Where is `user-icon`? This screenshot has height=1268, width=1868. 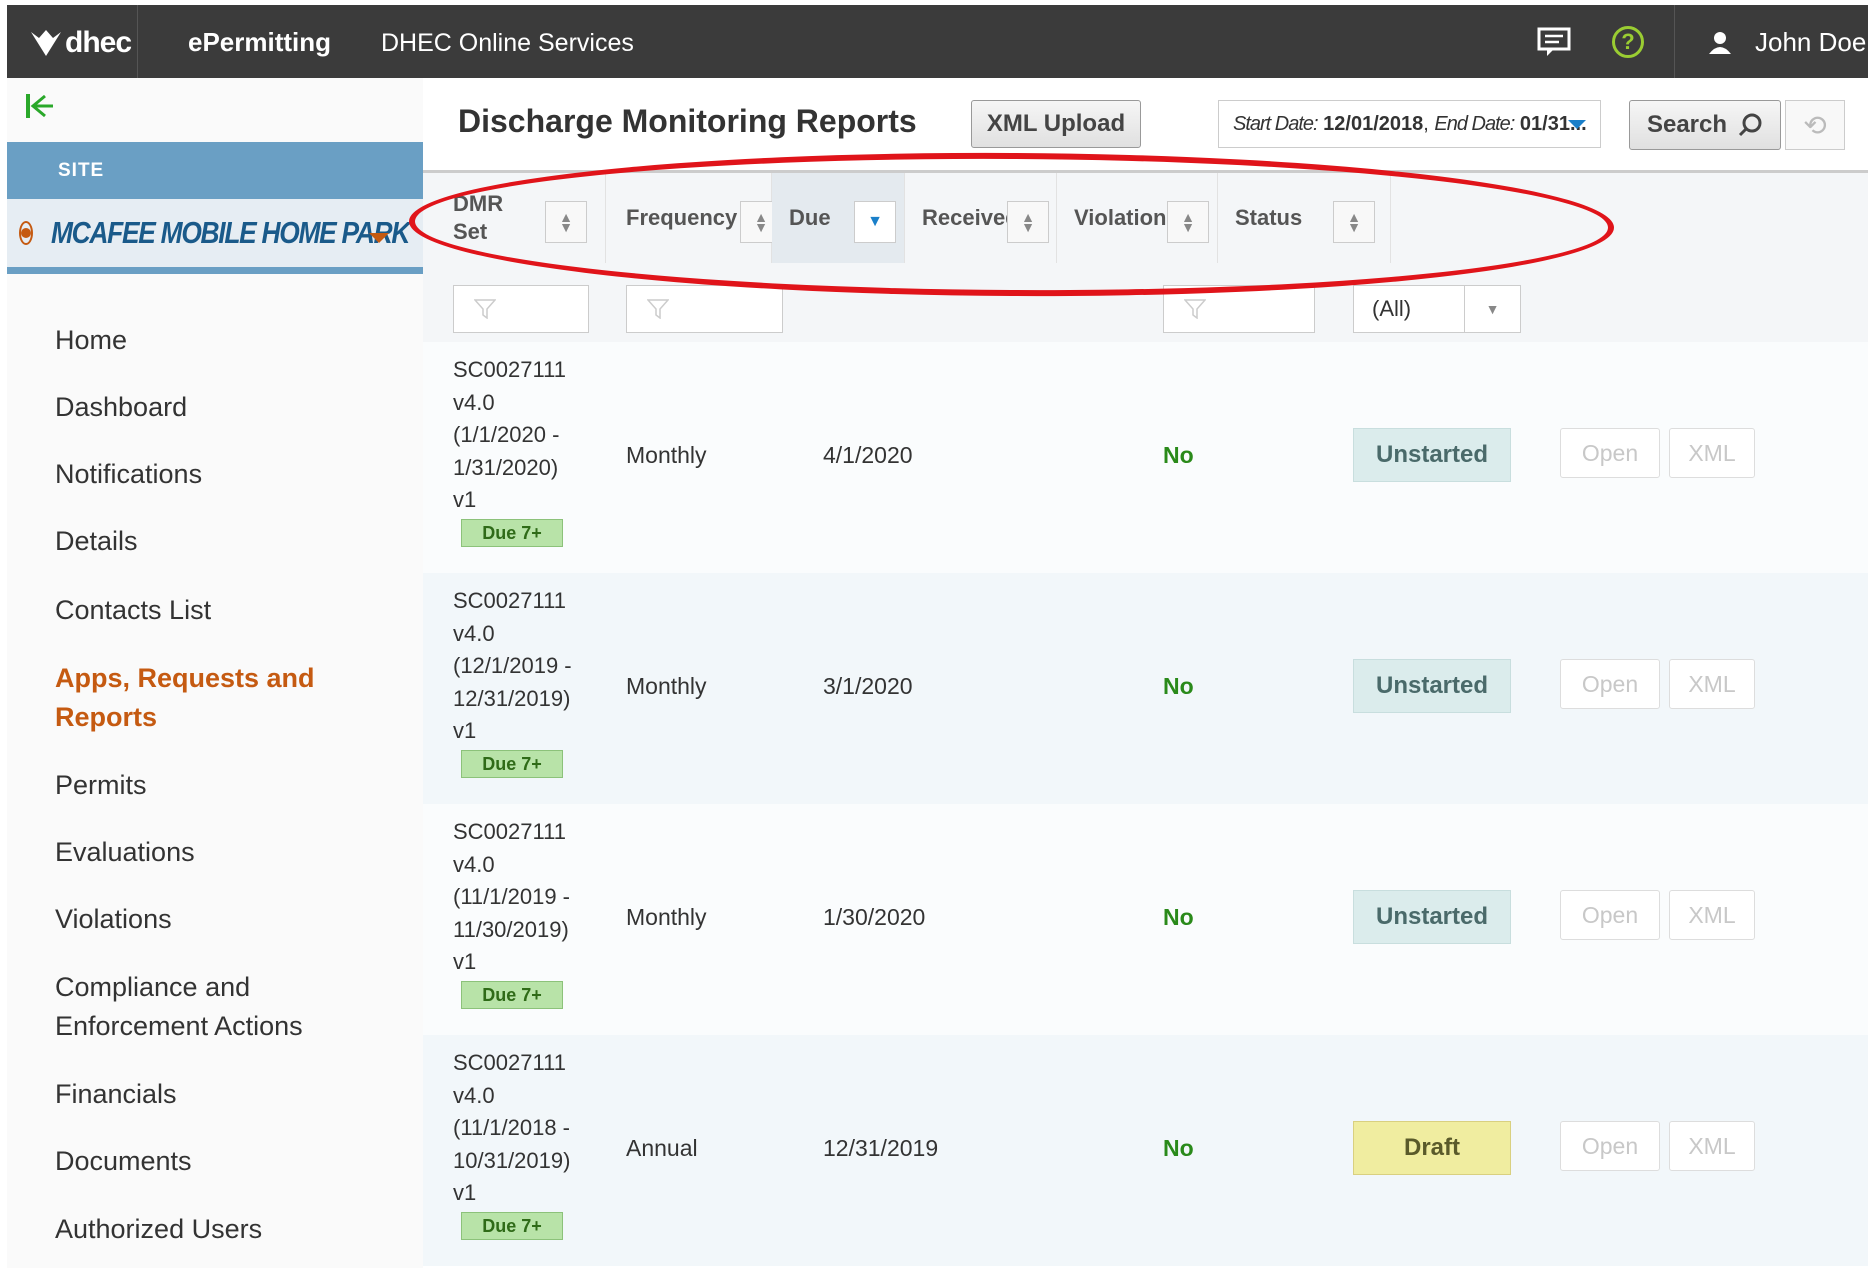 user-icon is located at coordinates (1720, 42).